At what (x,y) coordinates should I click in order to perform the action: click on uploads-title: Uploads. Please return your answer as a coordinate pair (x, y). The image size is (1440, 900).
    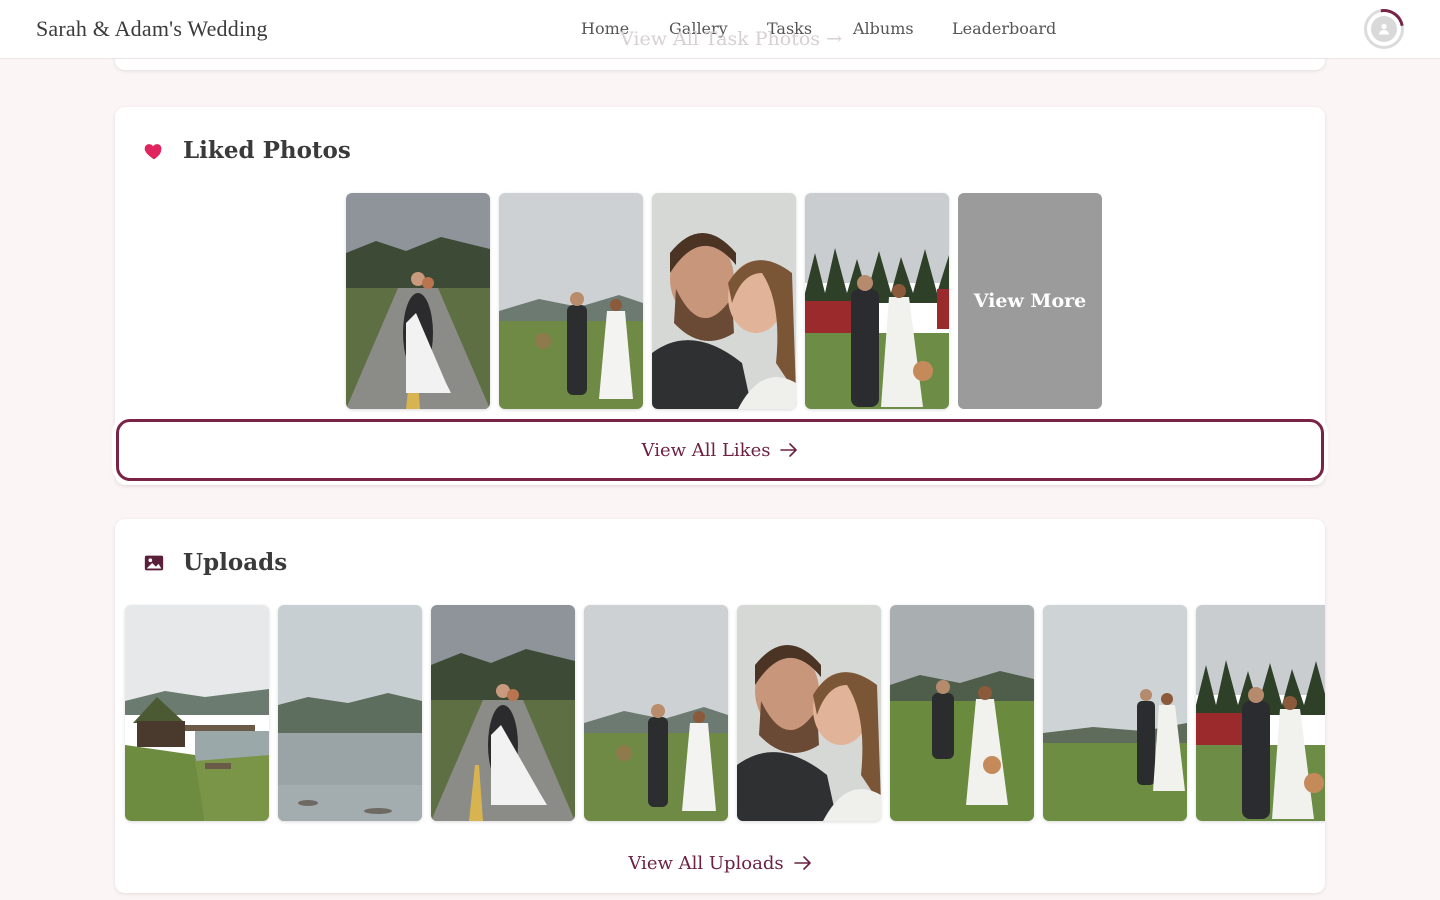
    Looking at the image, I should click on (235, 562).